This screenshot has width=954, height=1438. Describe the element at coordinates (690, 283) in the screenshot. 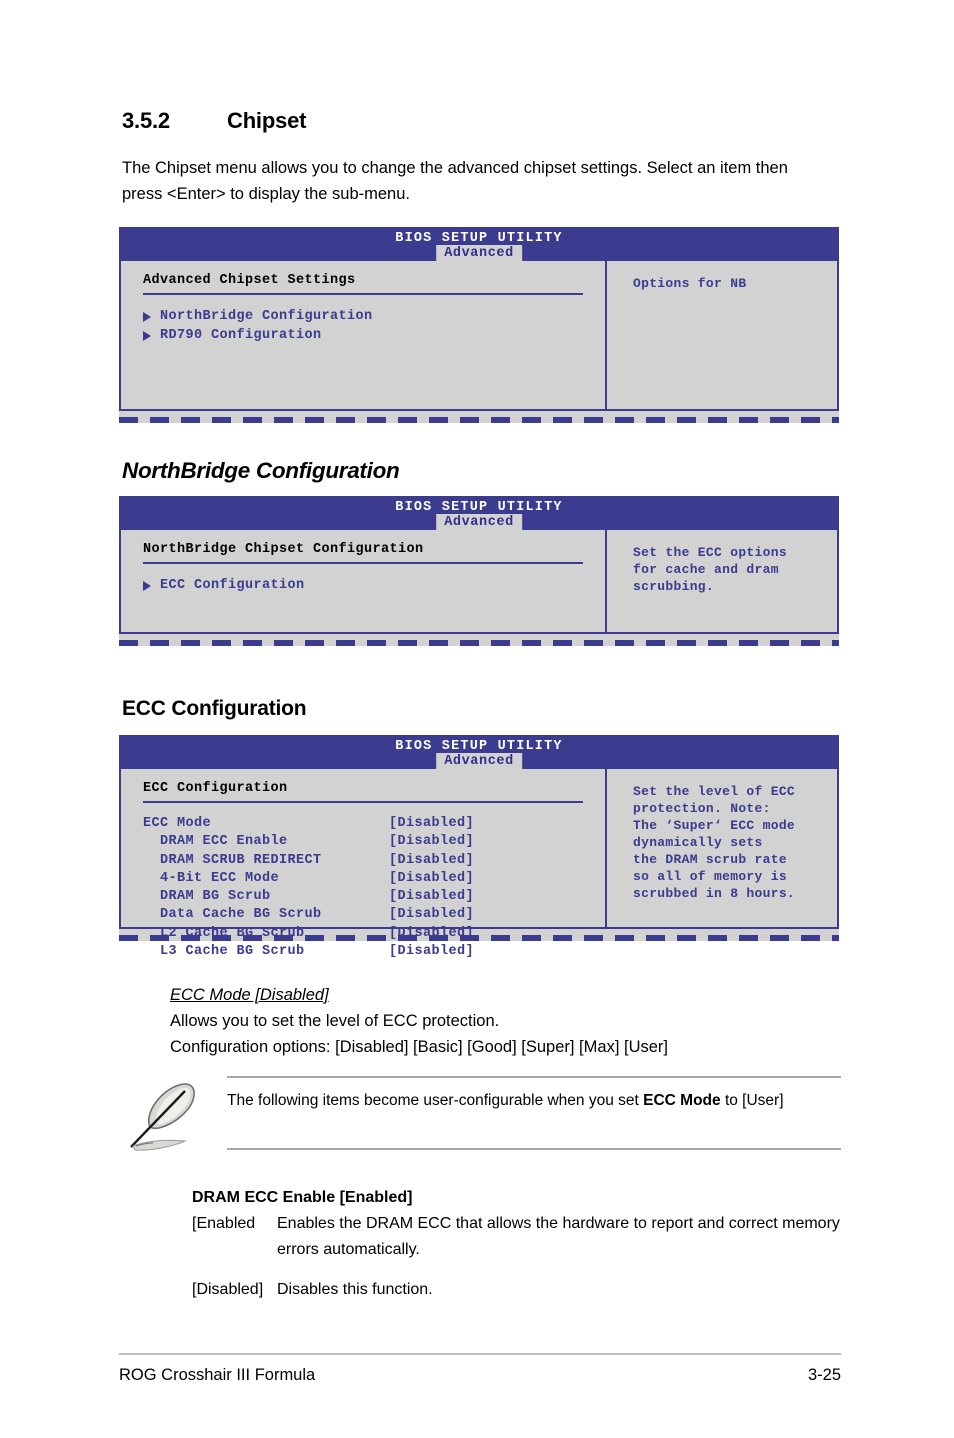

I see `help-text: Options for NB` at that location.